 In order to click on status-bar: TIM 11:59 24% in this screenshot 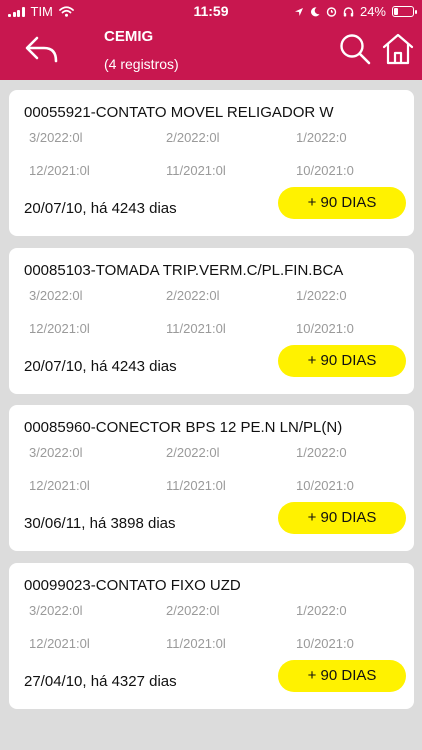, I will do `click(211, 11)`.